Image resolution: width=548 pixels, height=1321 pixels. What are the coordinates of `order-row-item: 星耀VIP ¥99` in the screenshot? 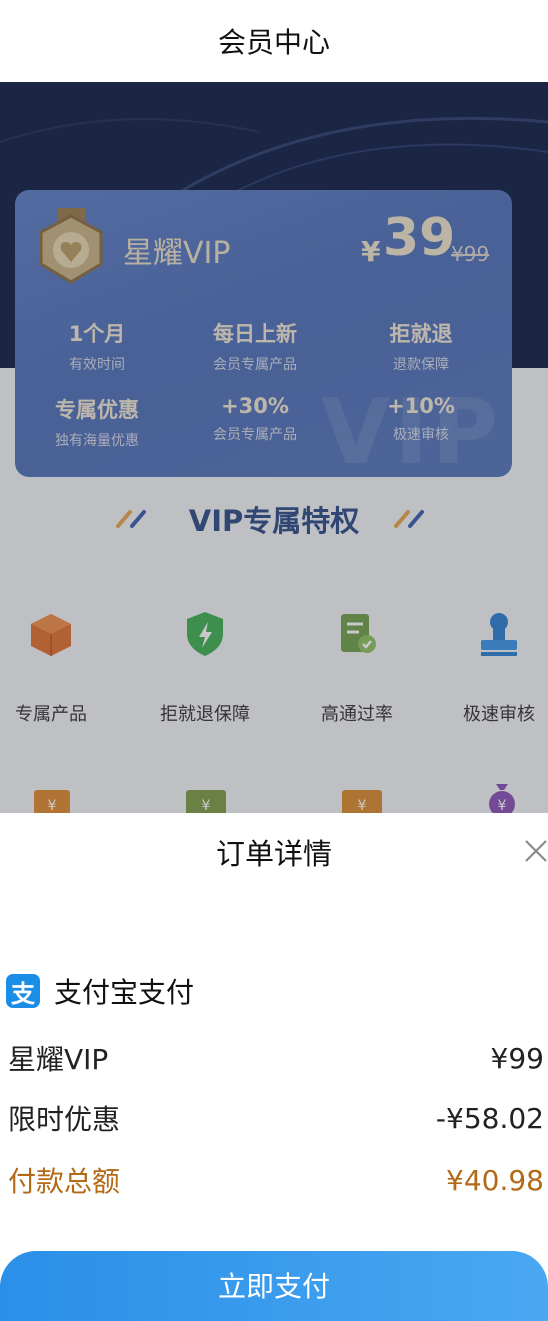 It's located at (276, 1058).